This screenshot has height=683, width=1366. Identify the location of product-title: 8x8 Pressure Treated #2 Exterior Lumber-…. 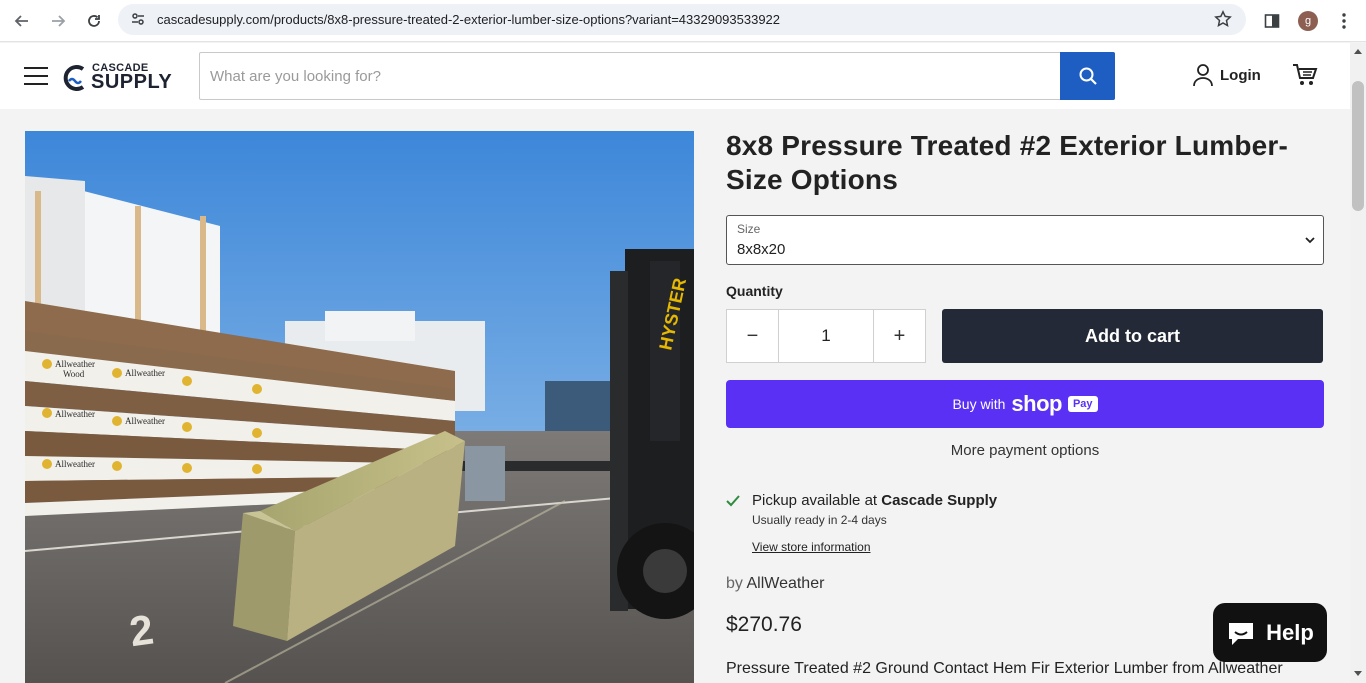
(1007, 162).